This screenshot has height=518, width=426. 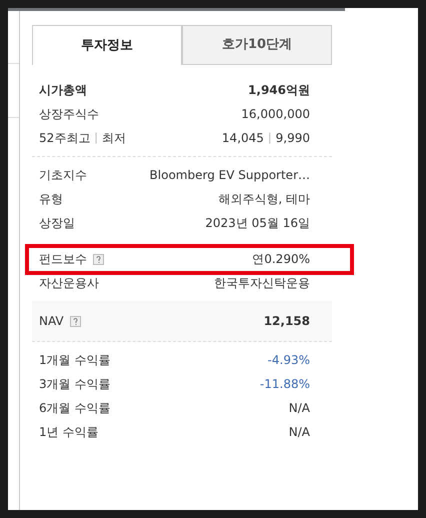 I want to click on row-label: 상장주식수, so click(x=69, y=114).